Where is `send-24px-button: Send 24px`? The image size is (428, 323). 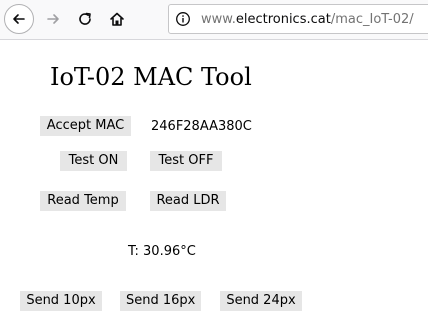 send-24px-button: Send 24px is located at coordinates (261, 301).